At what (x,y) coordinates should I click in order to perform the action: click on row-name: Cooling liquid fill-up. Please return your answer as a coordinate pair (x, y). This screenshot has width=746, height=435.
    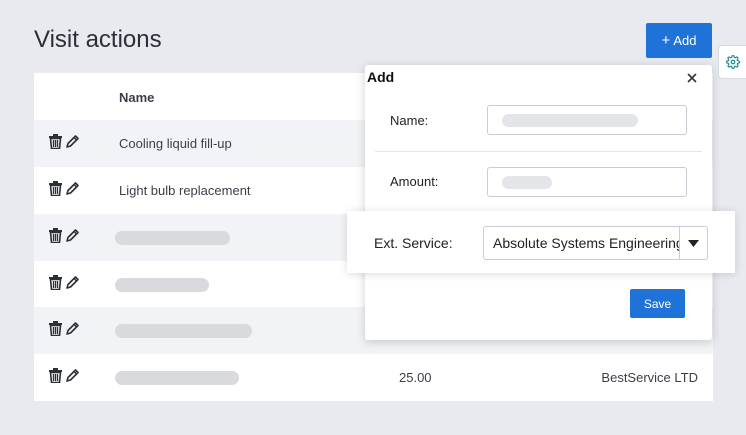
    Looking at the image, I should click on (175, 143).